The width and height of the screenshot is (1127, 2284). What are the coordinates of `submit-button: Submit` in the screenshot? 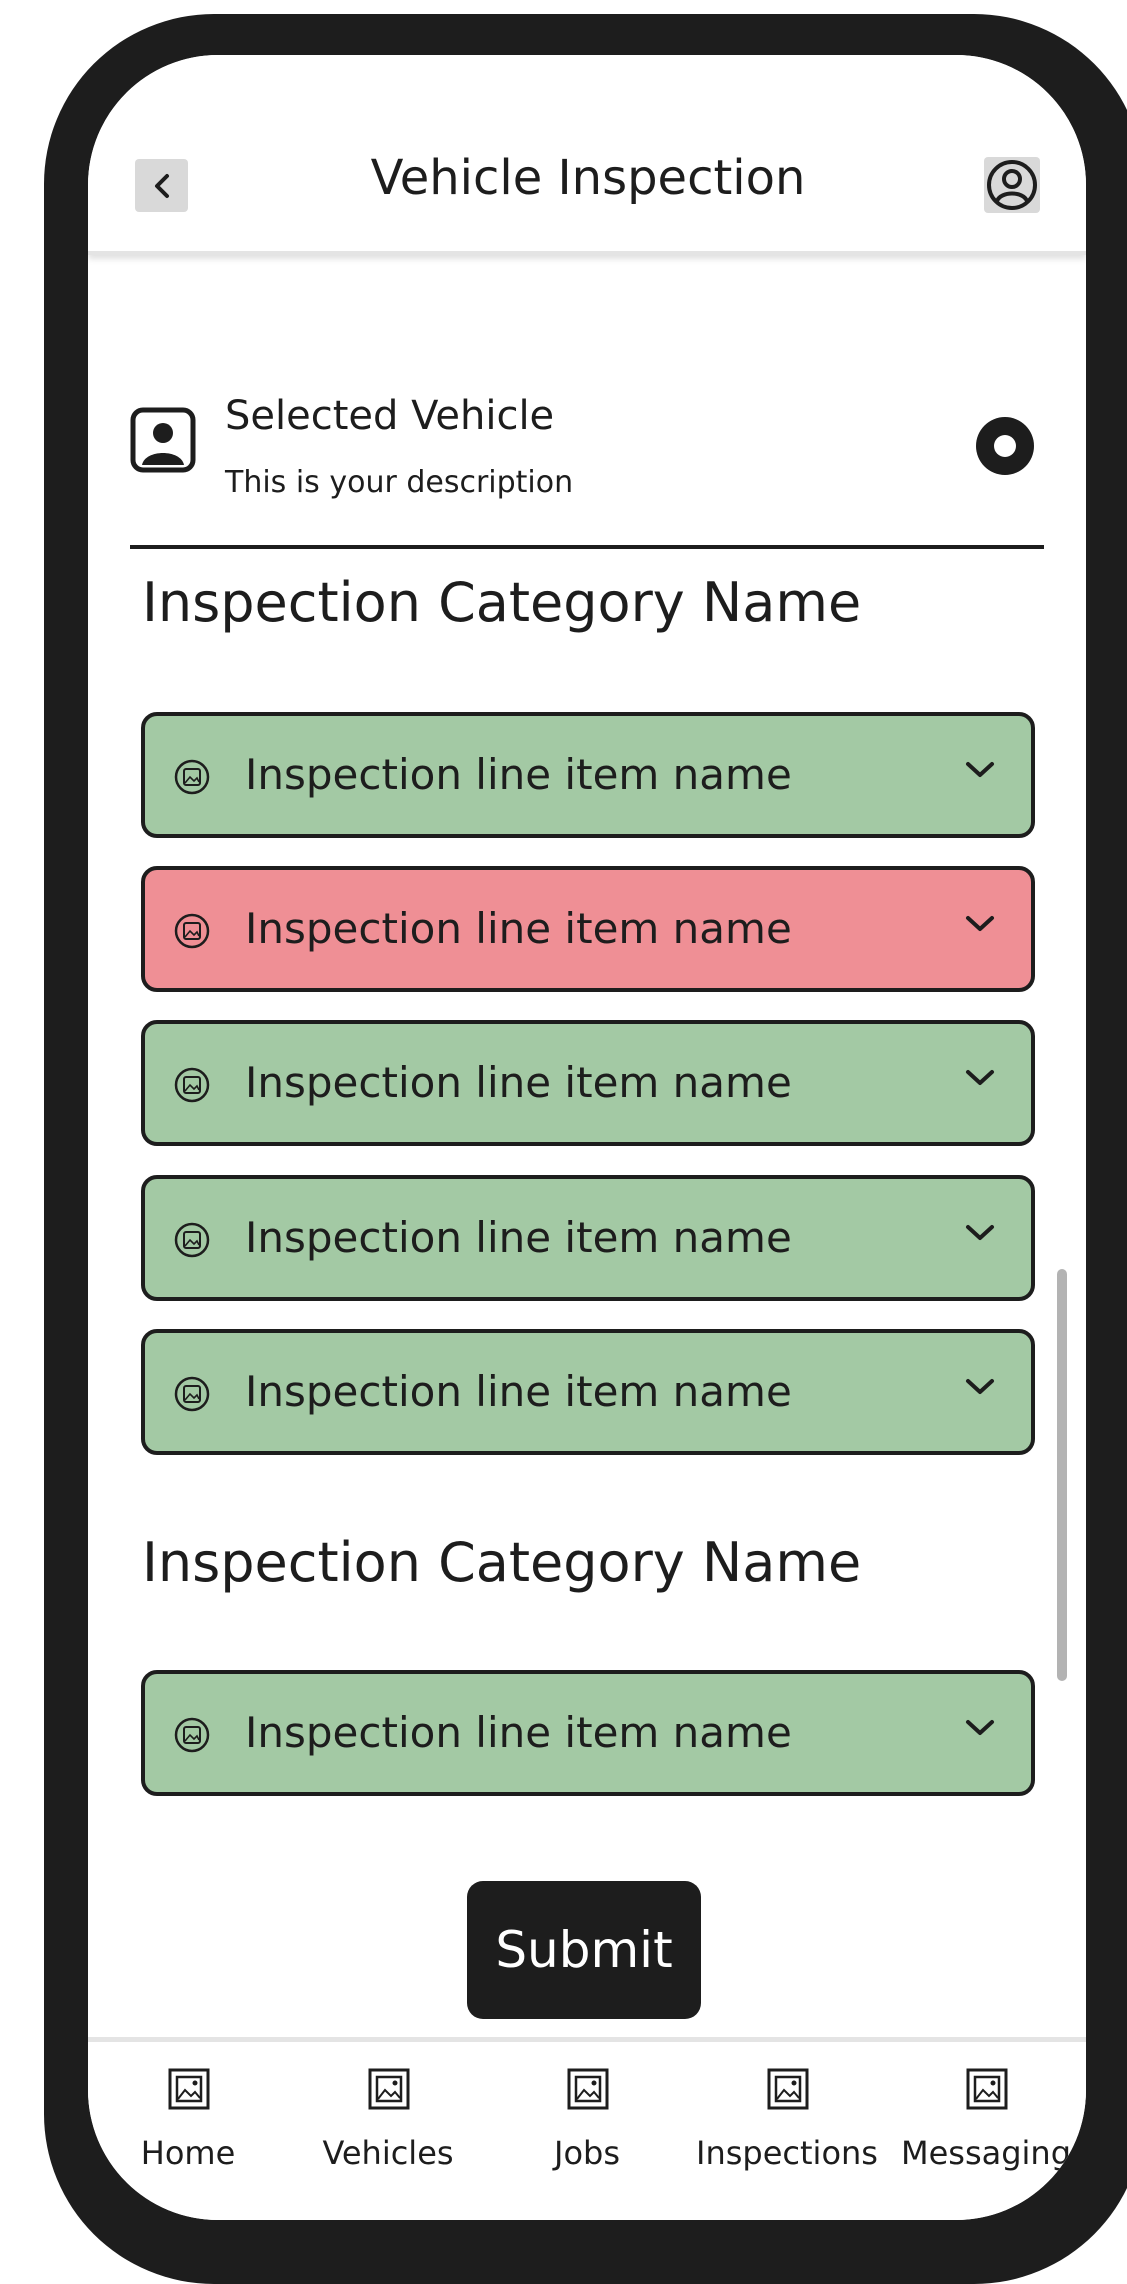 It's located at (584, 1950).